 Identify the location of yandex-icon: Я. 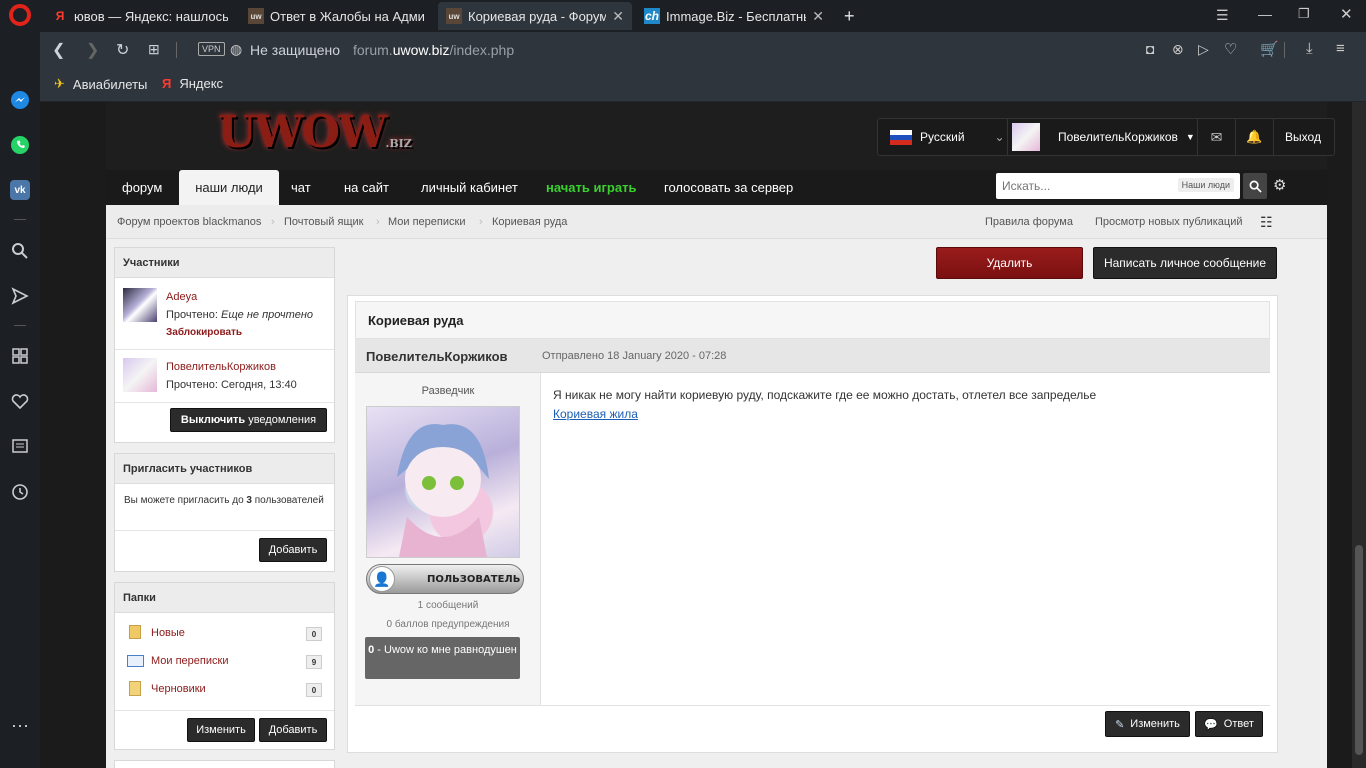
(60, 16).